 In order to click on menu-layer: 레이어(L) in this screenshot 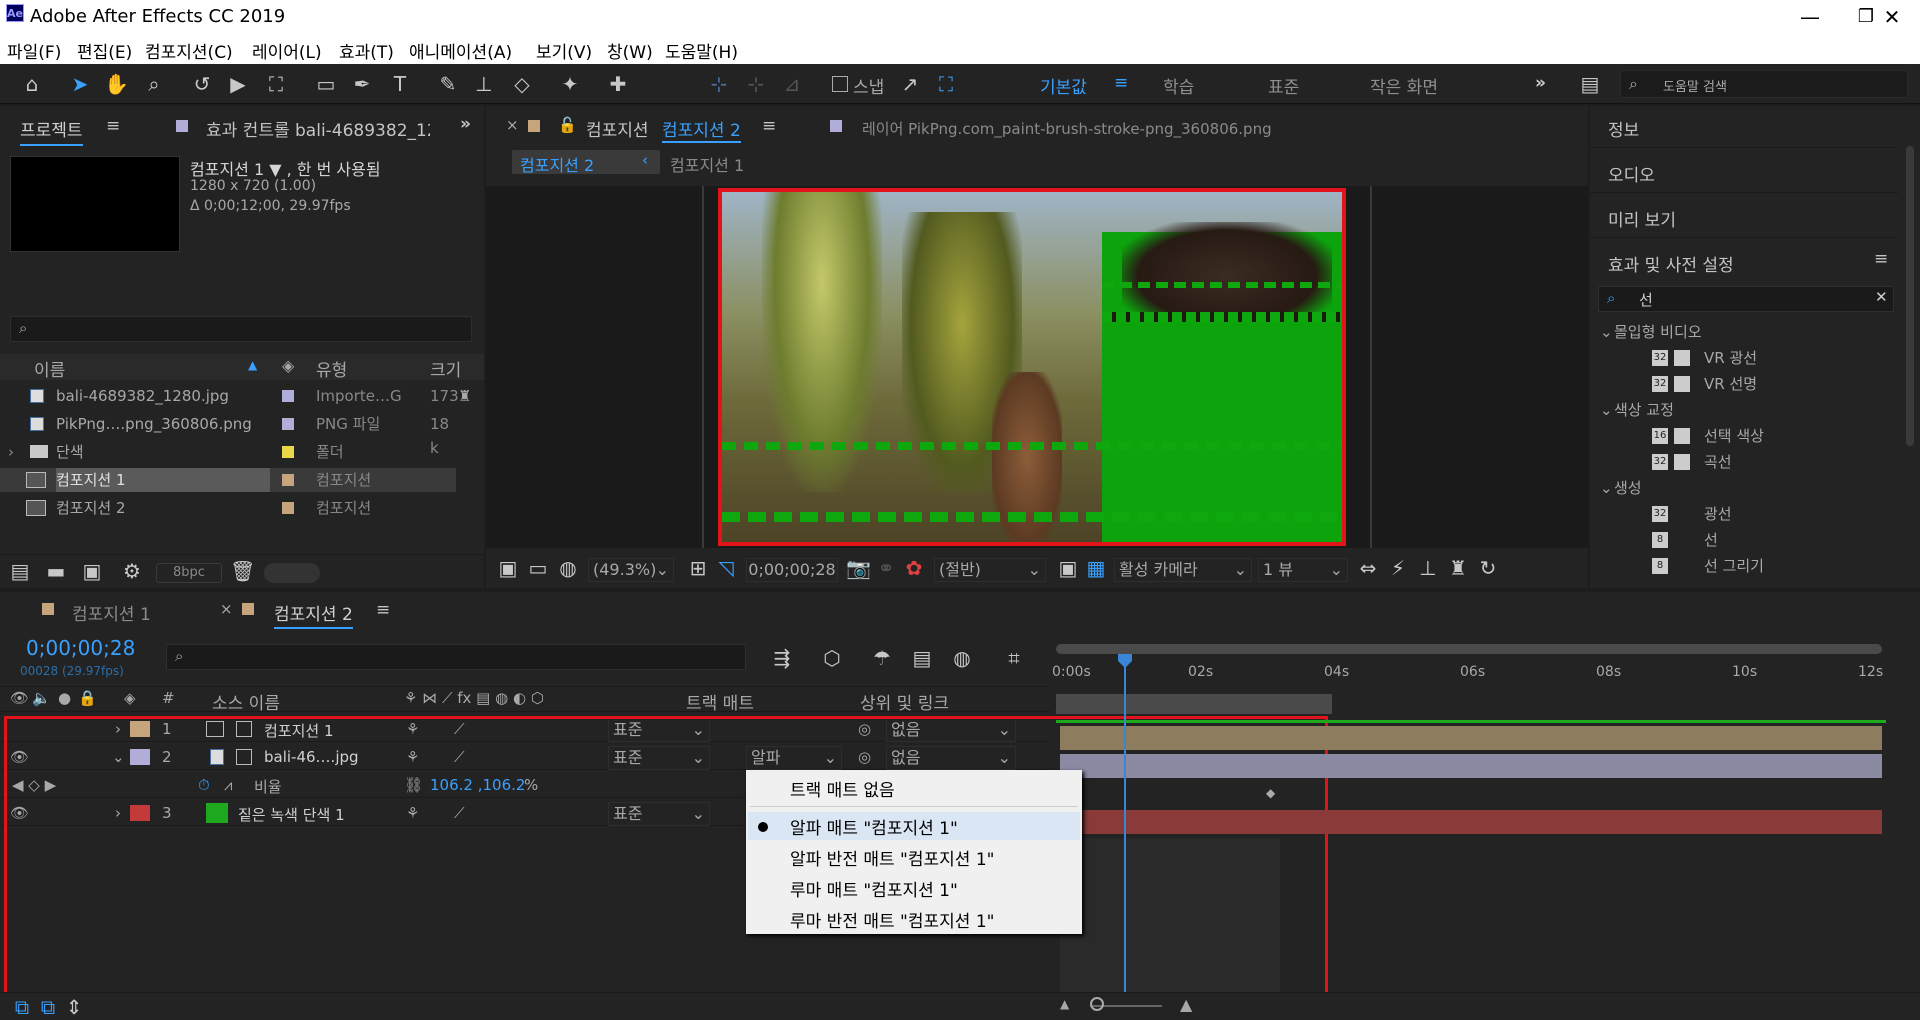, I will do `click(287, 50)`.